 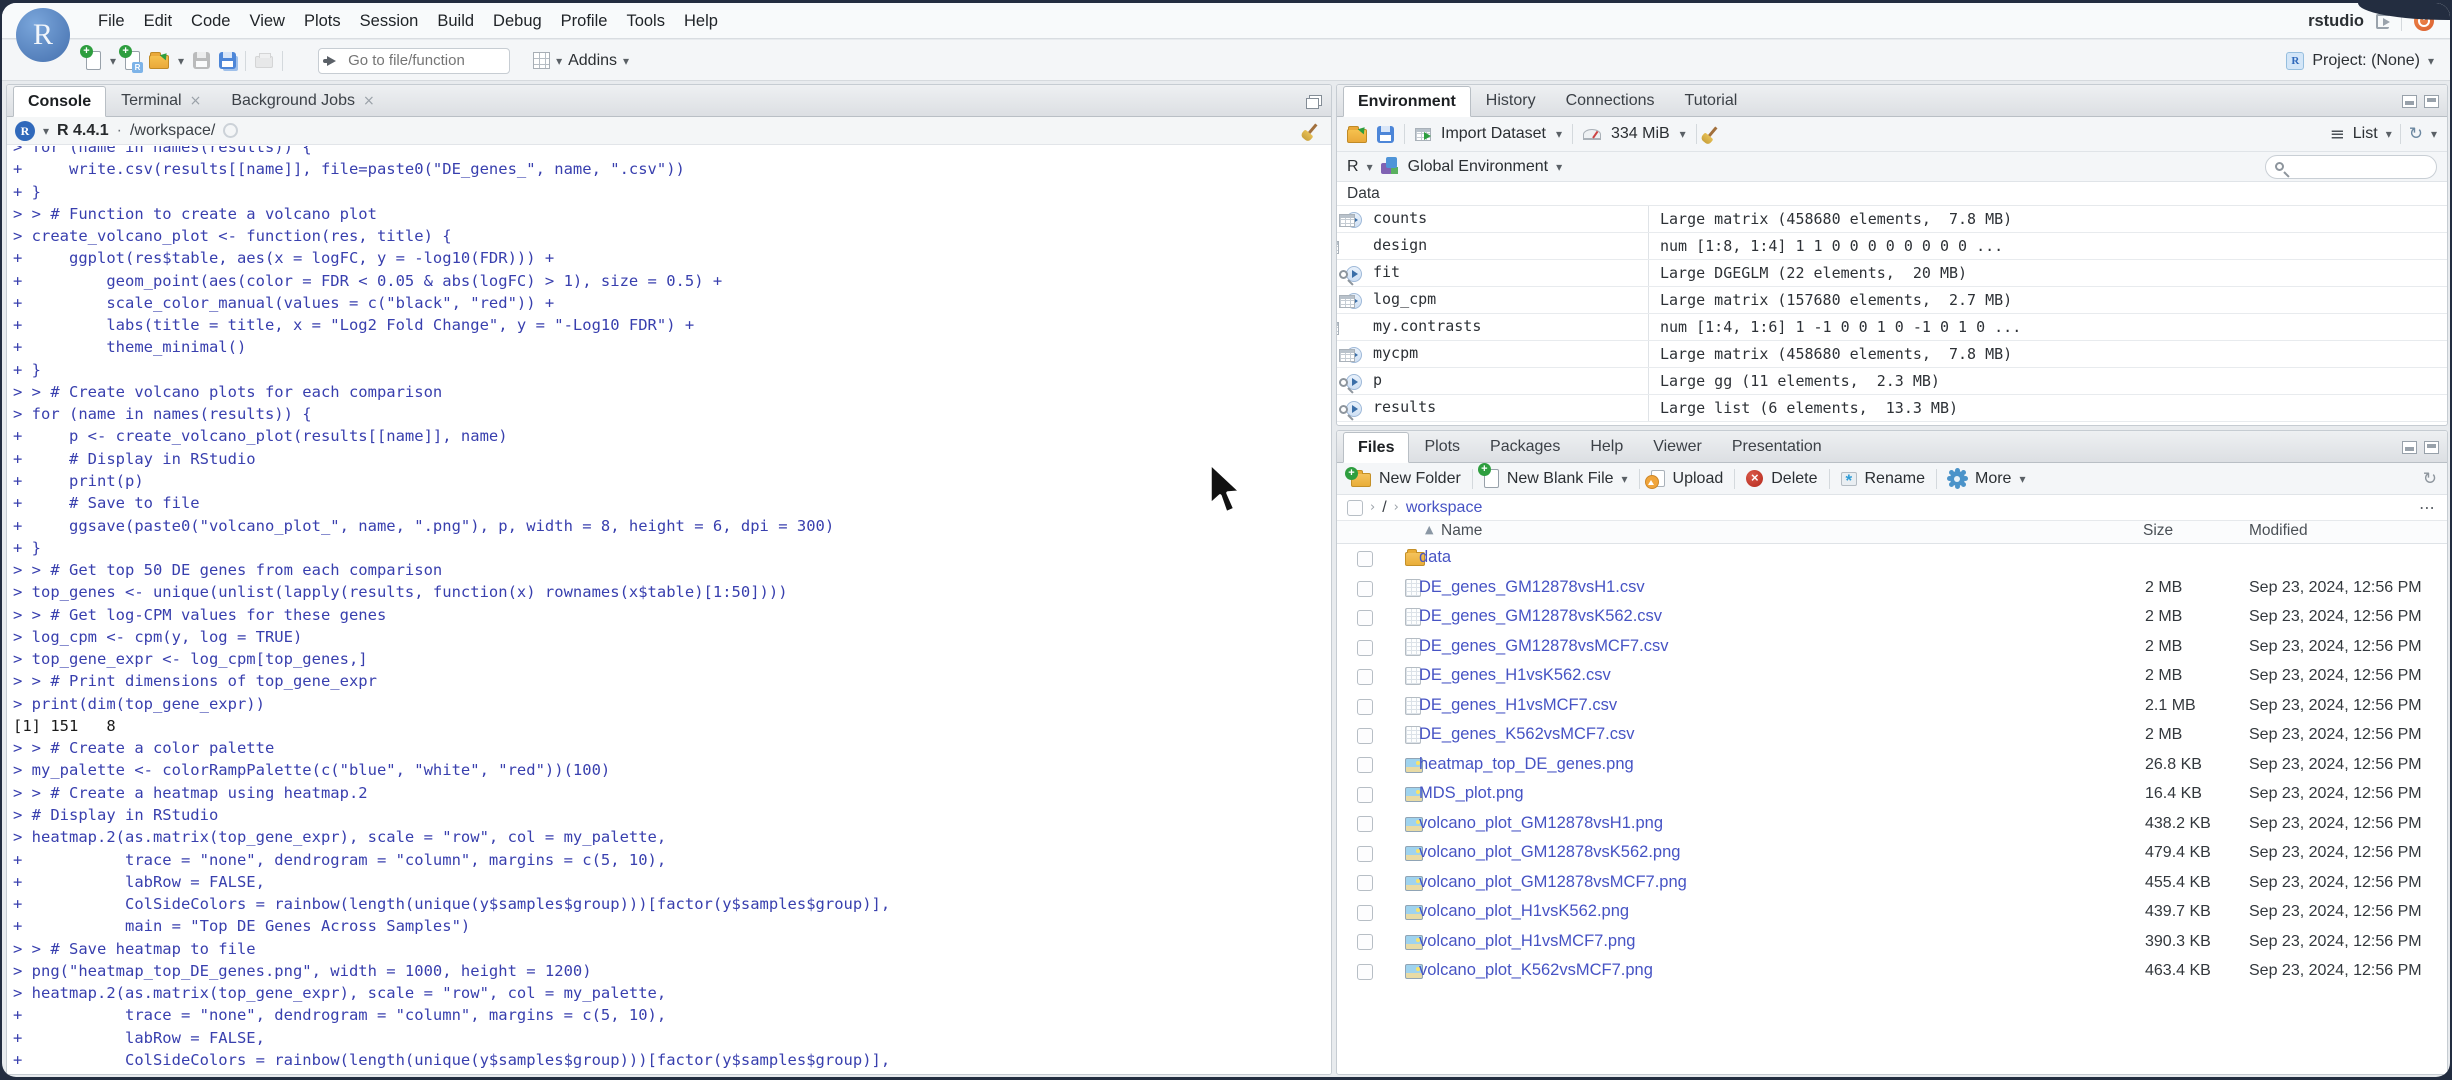 I want to click on project-selector: Project: (None), so click(x=2366, y=61).